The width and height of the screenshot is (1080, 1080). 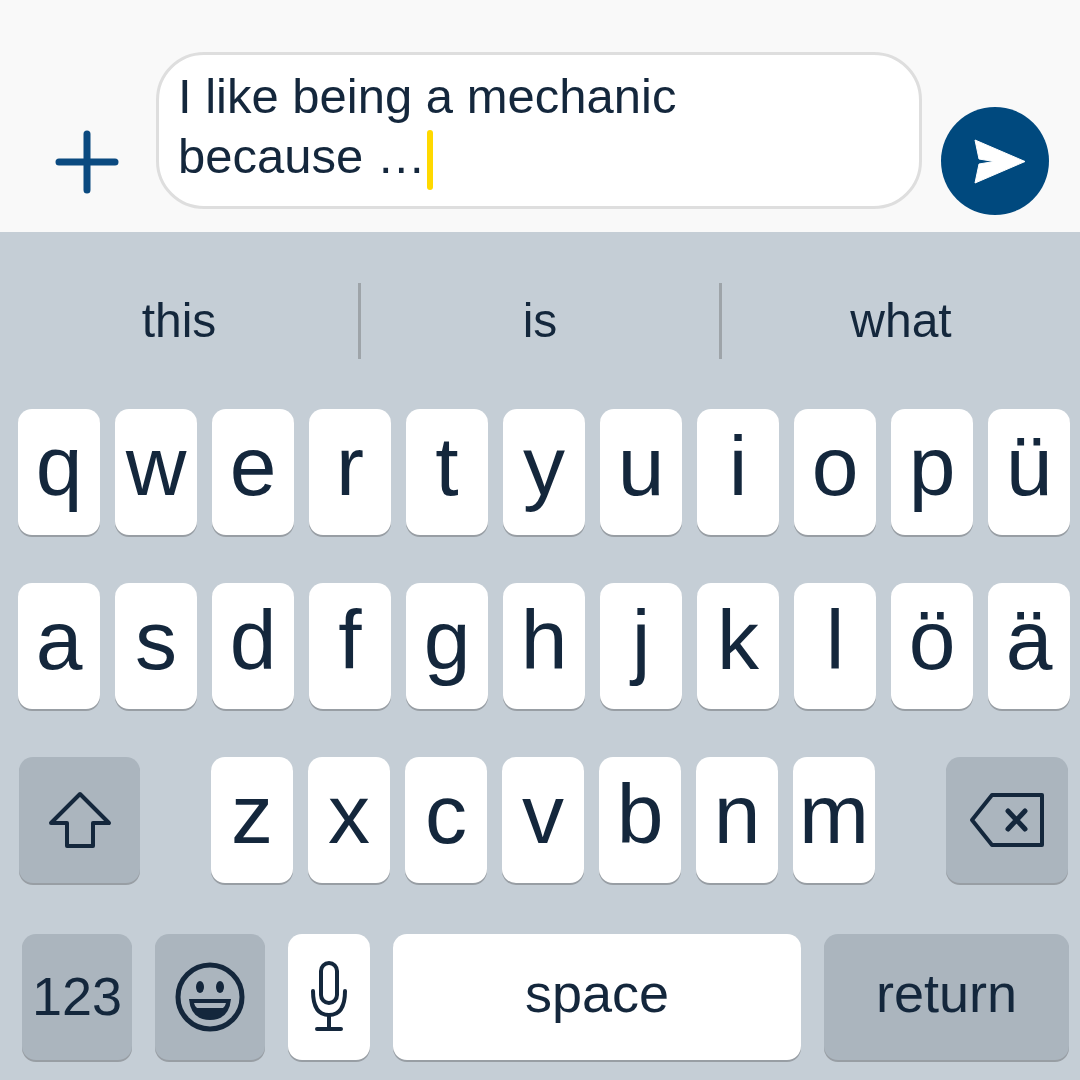 What do you see at coordinates (932, 646) in the screenshot?
I see `letter-key: ö` at bounding box center [932, 646].